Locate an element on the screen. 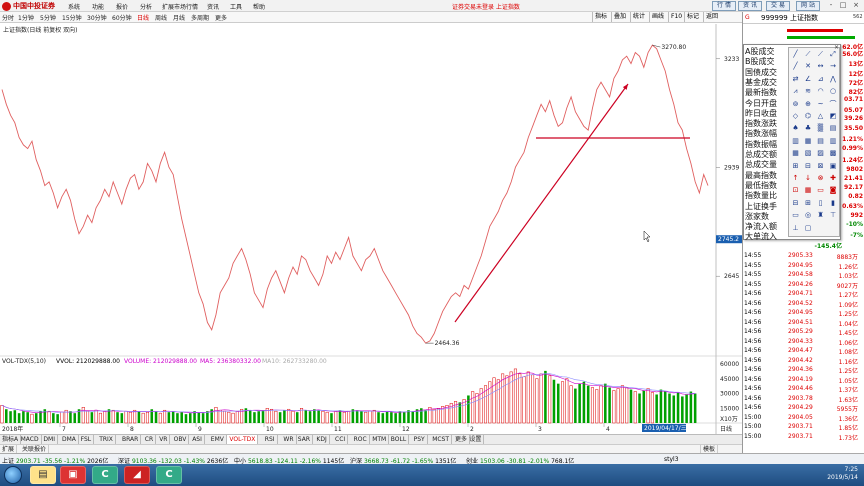 The width and height of the screenshot is (864, 486). tool-stats: 统计 is located at coordinates (638, 17).